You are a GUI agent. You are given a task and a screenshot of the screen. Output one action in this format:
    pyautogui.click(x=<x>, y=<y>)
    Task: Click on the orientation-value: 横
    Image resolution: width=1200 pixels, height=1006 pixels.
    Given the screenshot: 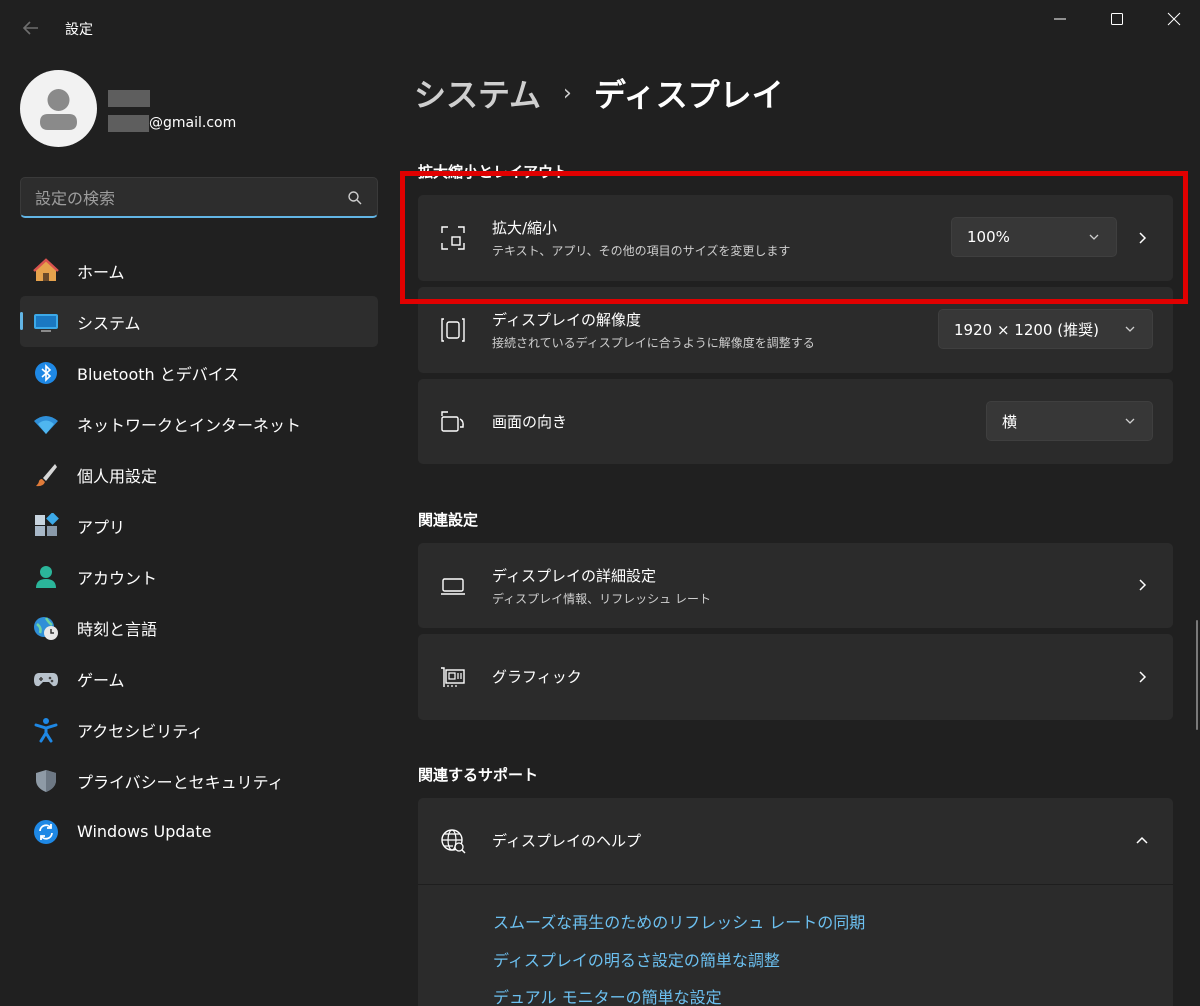 What is the action you would take?
    pyautogui.click(x=1010, y=421)
    